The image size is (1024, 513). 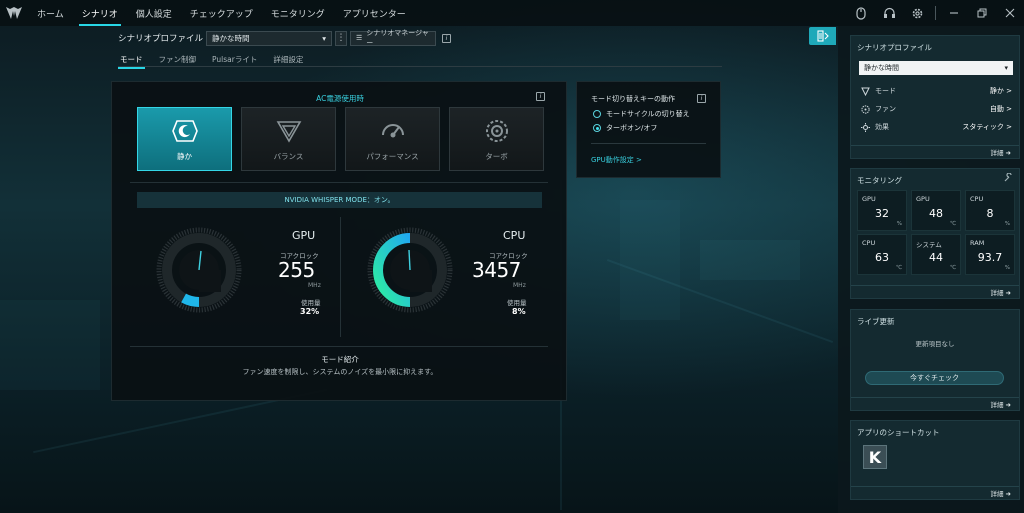 What do you see at coordinates (882, 257) in the screenshot?
I see `cell-value: 63` at bounding box center [882, 257].